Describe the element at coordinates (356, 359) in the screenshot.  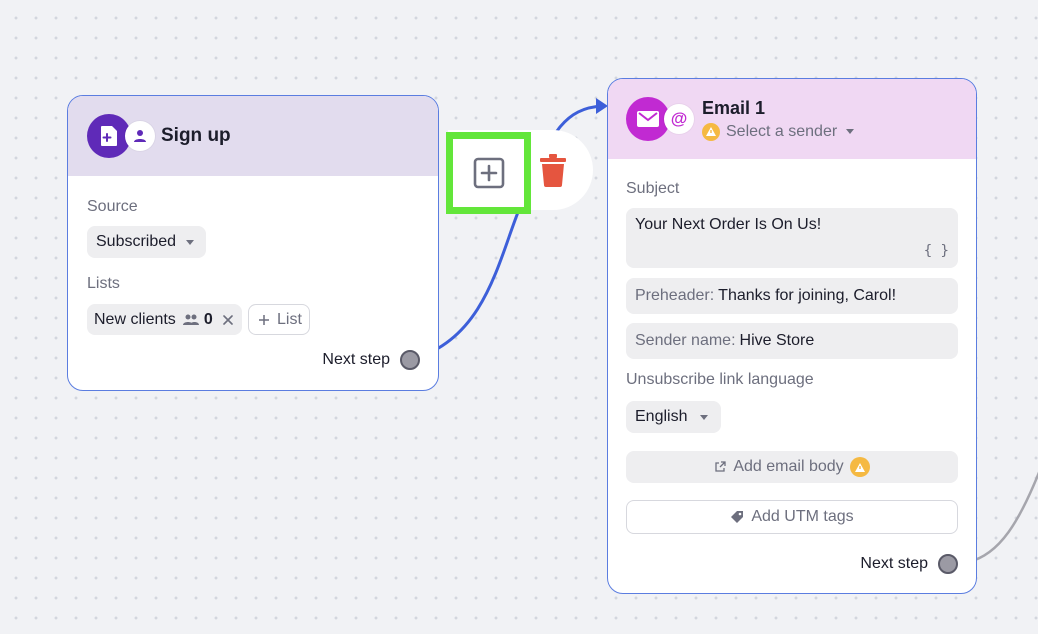
I see `signup-next-step-label: Next step` at that location.